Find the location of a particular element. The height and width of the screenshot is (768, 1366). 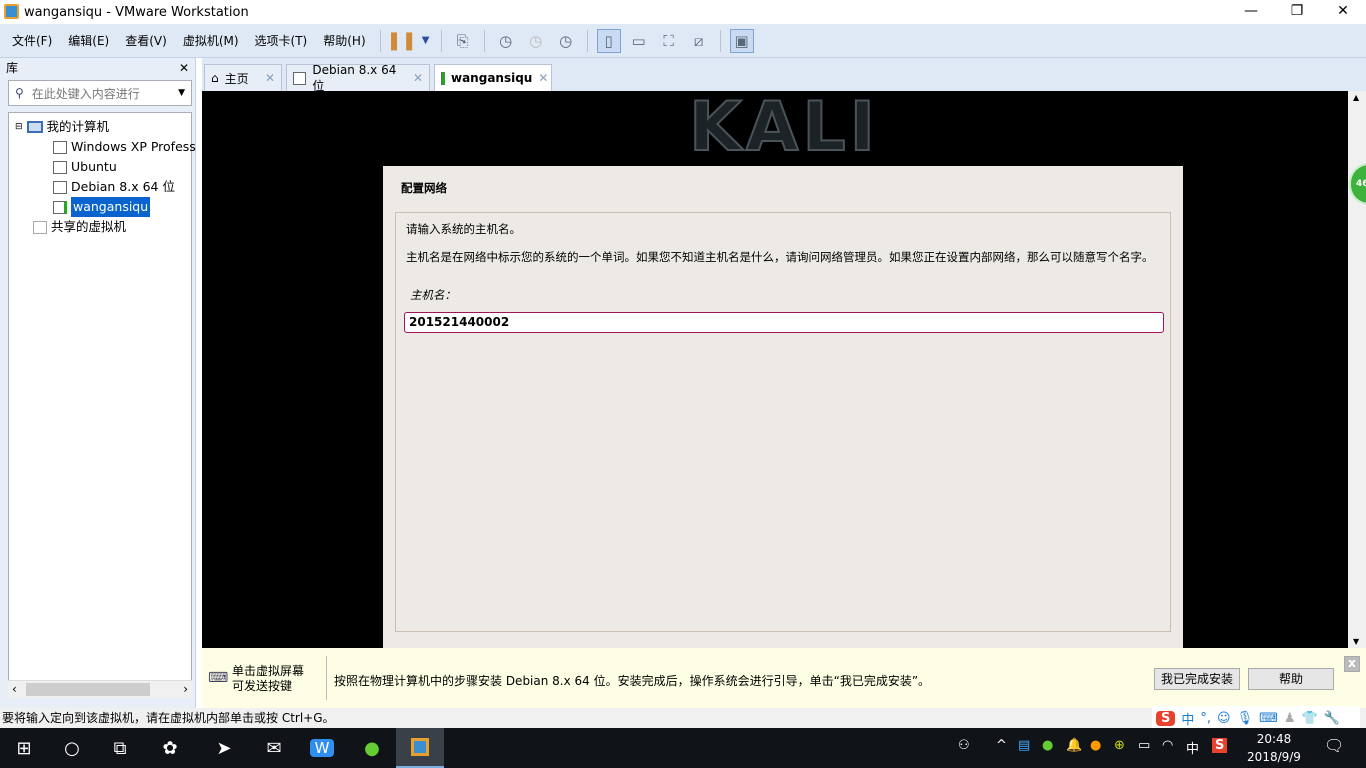

360-tray-icon: ● is located at coordinates (1047, 745).